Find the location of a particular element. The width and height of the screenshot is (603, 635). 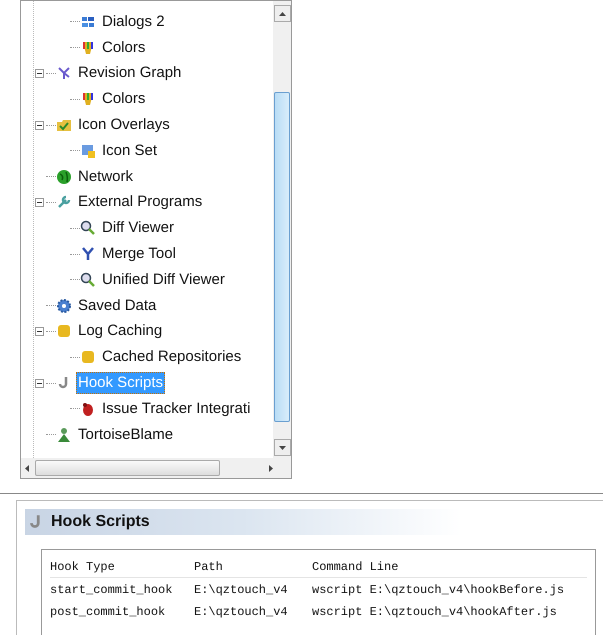

column-header: Hook Type is located at coordinates (122, 567).